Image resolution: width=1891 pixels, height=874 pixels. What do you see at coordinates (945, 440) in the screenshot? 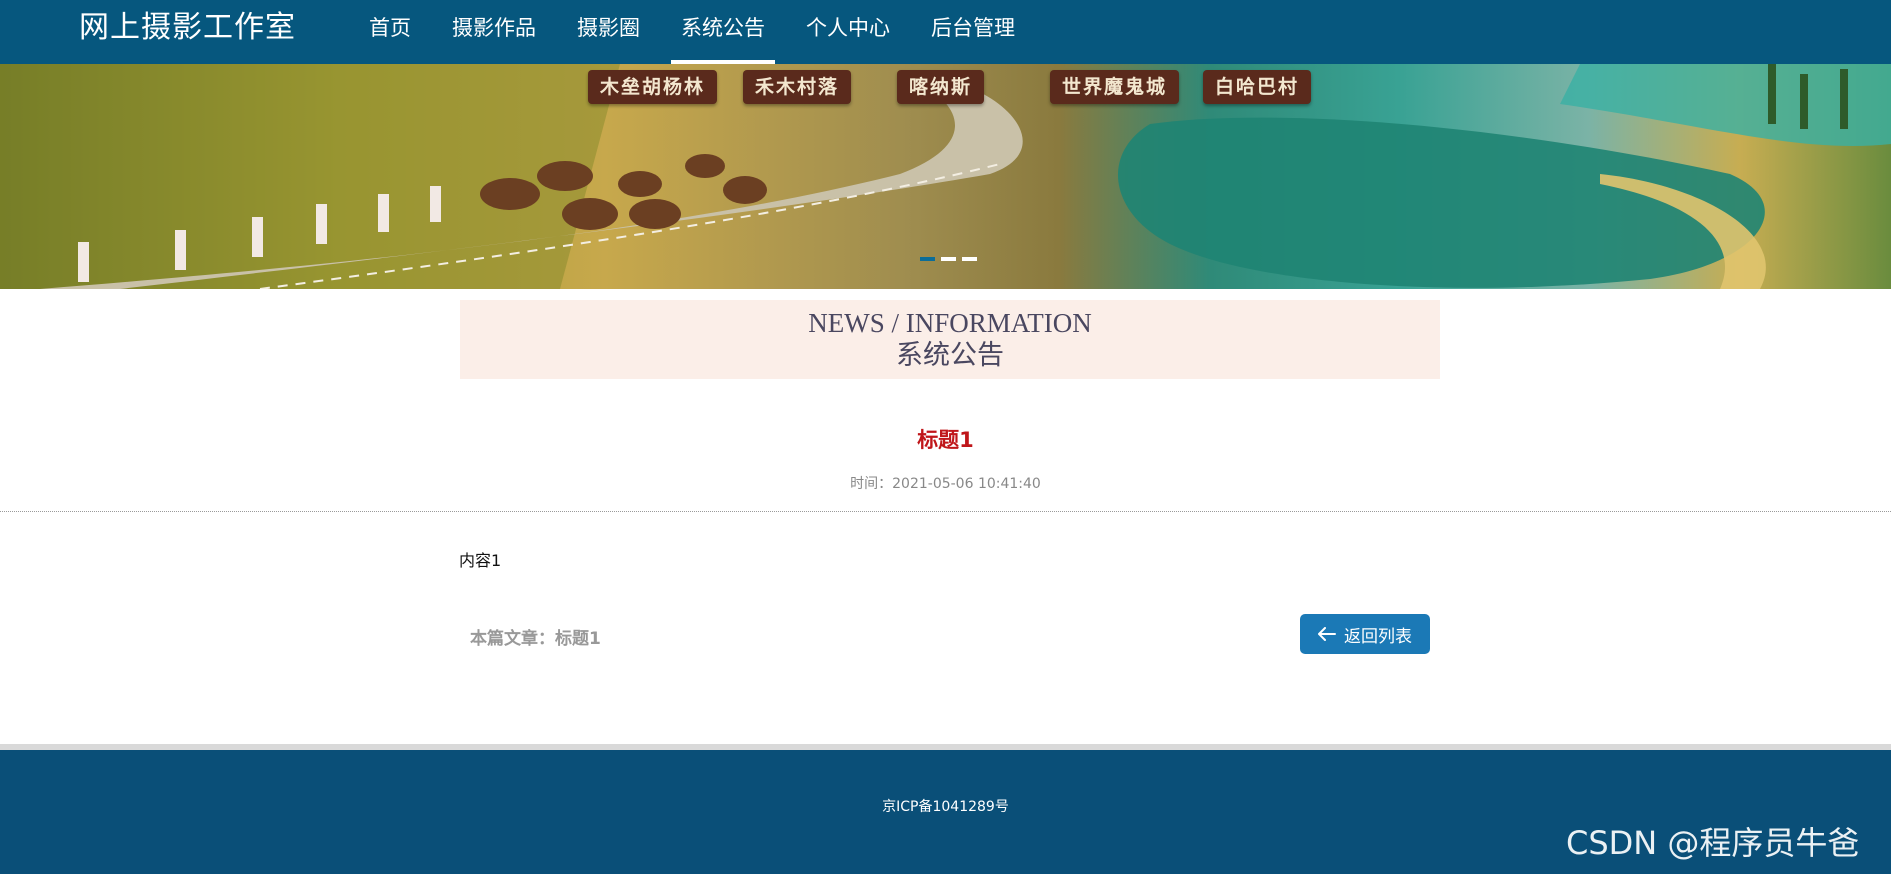
I see `article-title: 标题1` at bounding box center [945, 440].